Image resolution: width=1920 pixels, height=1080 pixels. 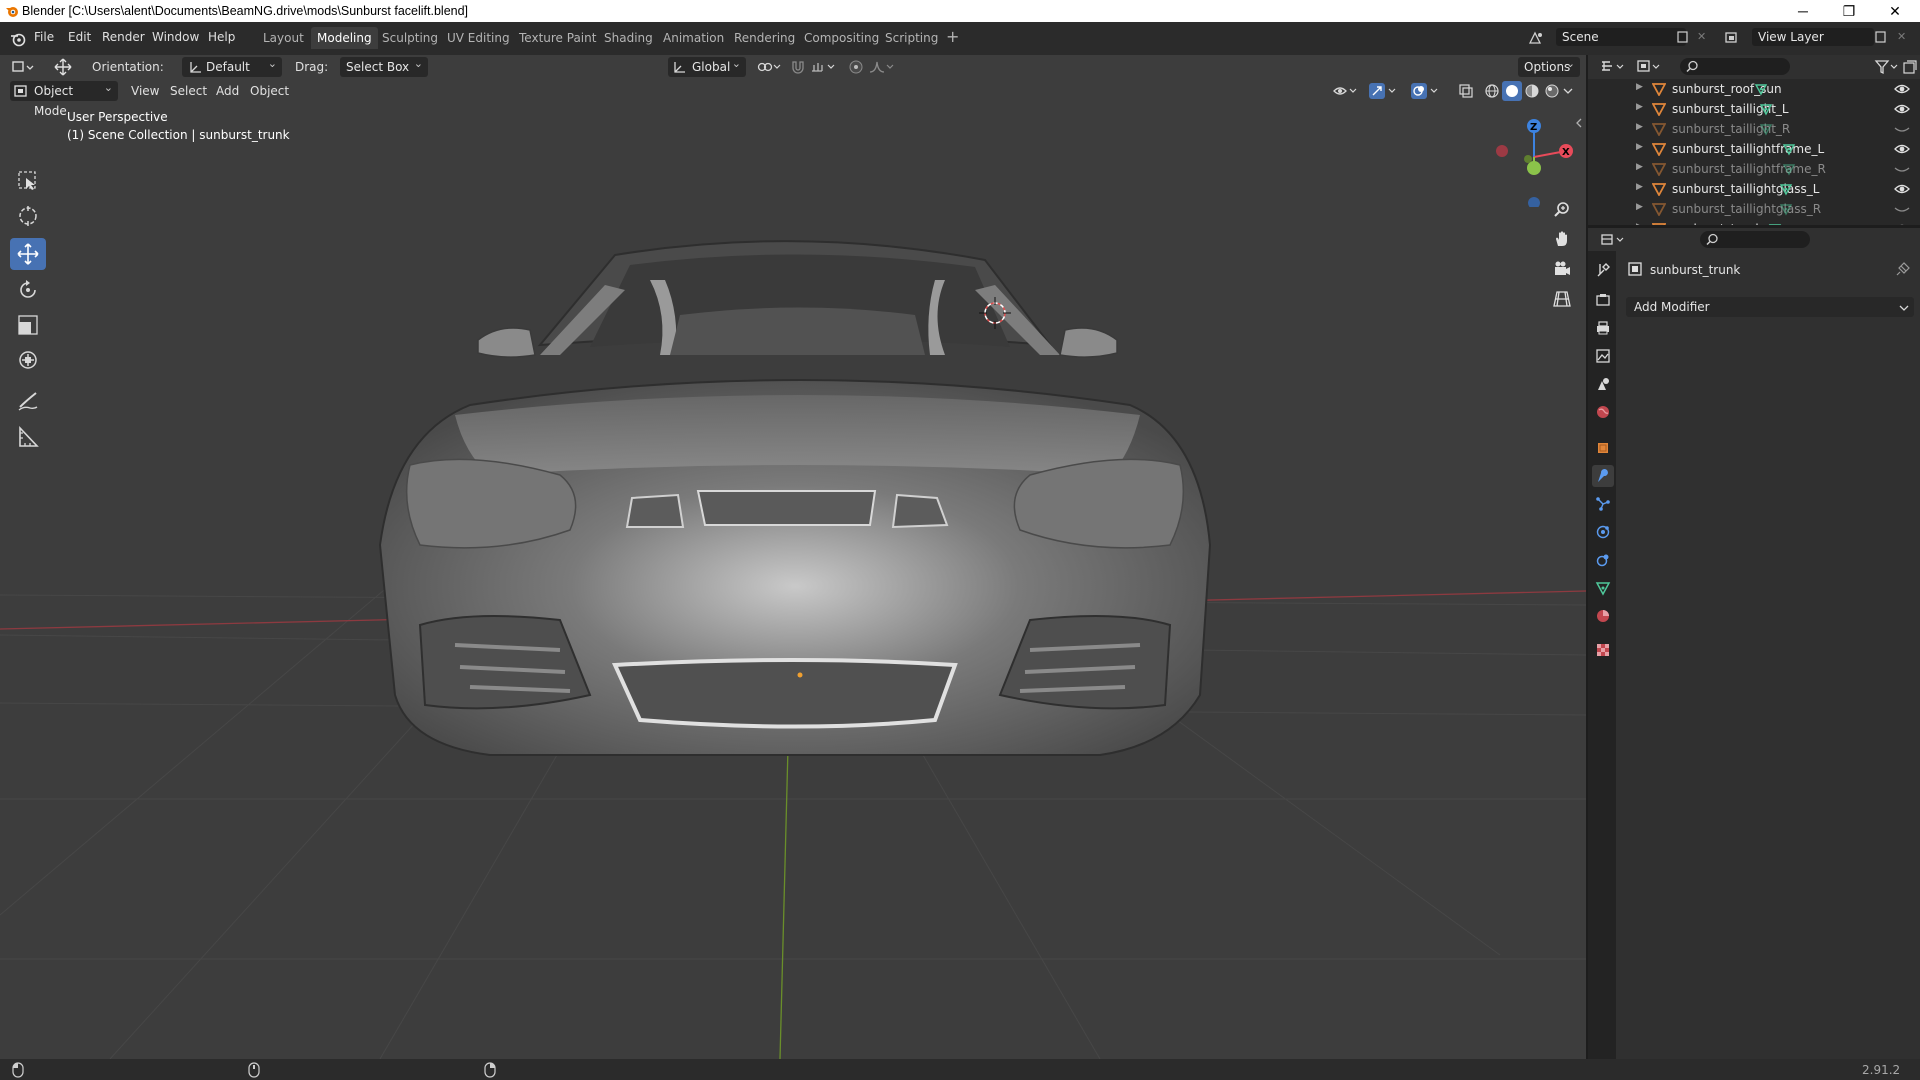 What do you see at coordinates (1562, 269) in the screenshot?
I see `camera-view-button` at bounding box center [1562, 269].